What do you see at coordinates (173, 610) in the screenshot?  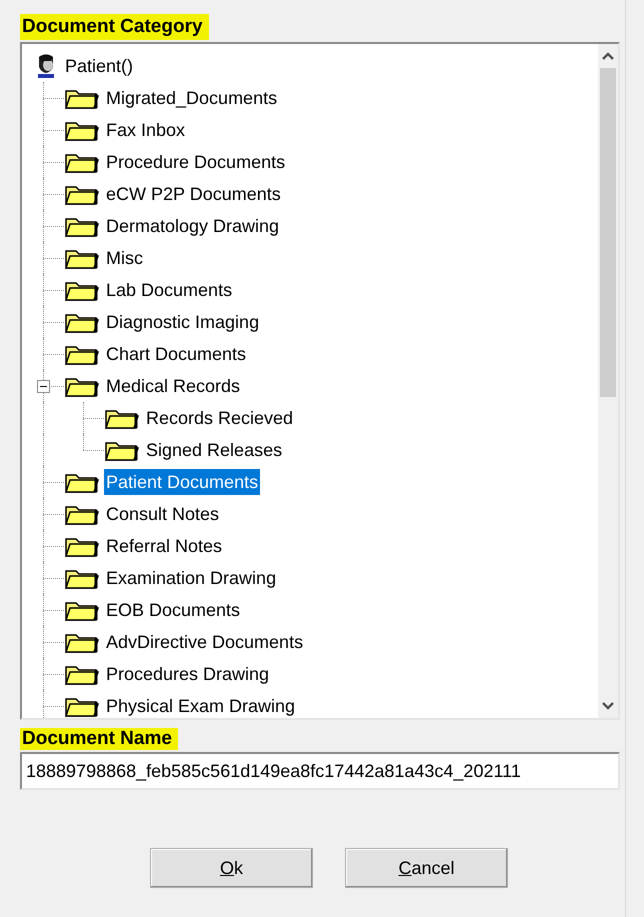 I see `tree-item: EOB Documents` at bounding box center [173, 610].